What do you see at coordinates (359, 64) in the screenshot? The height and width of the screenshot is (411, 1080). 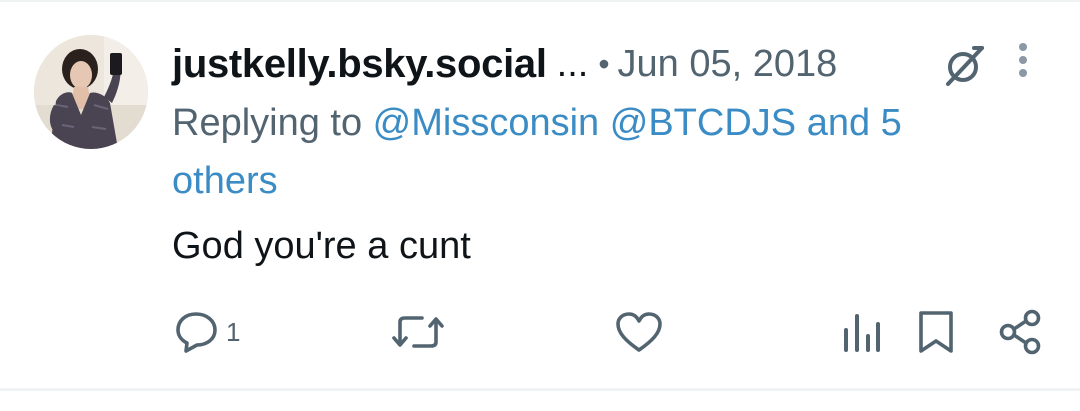 I see `author-handle: justkelly.bsky.social` at bounding box center [359, 64].